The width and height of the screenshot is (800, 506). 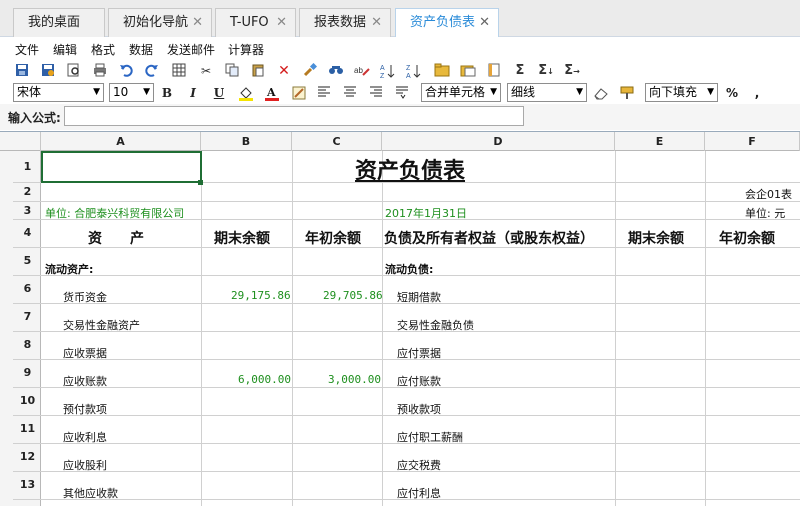 I want to click on format-painter-icon, so click(x=627, y=93).